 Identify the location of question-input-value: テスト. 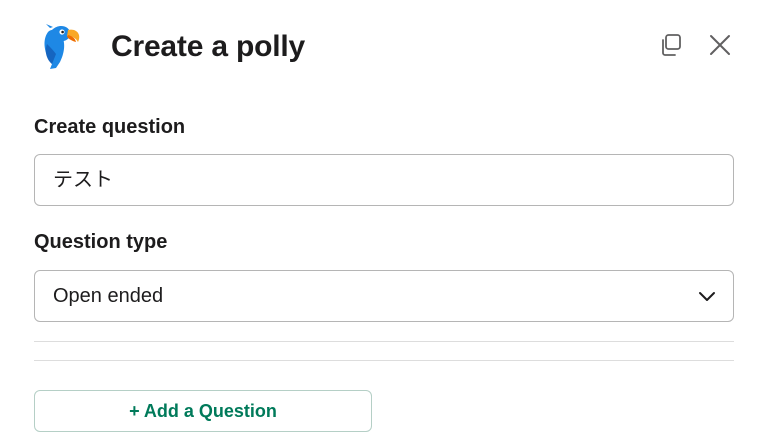
(83, 180).